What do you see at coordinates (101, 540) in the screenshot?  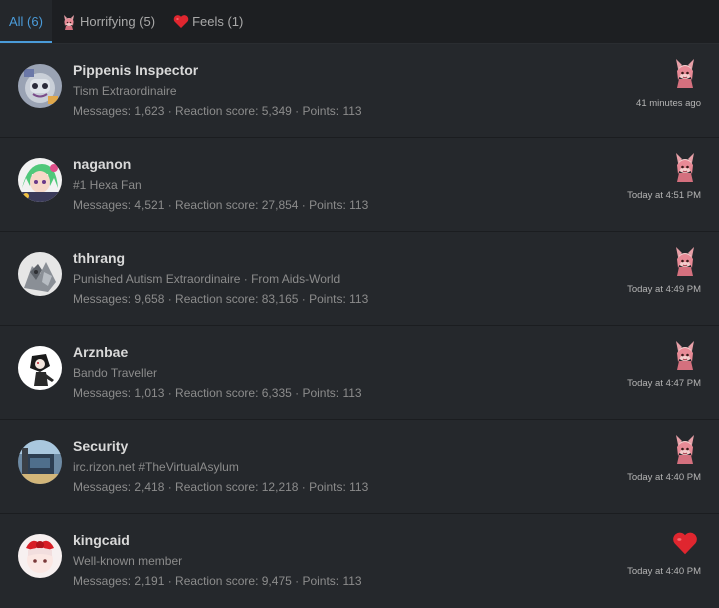 I see `member-name: kingcaid` at bounding box center [101, 540].